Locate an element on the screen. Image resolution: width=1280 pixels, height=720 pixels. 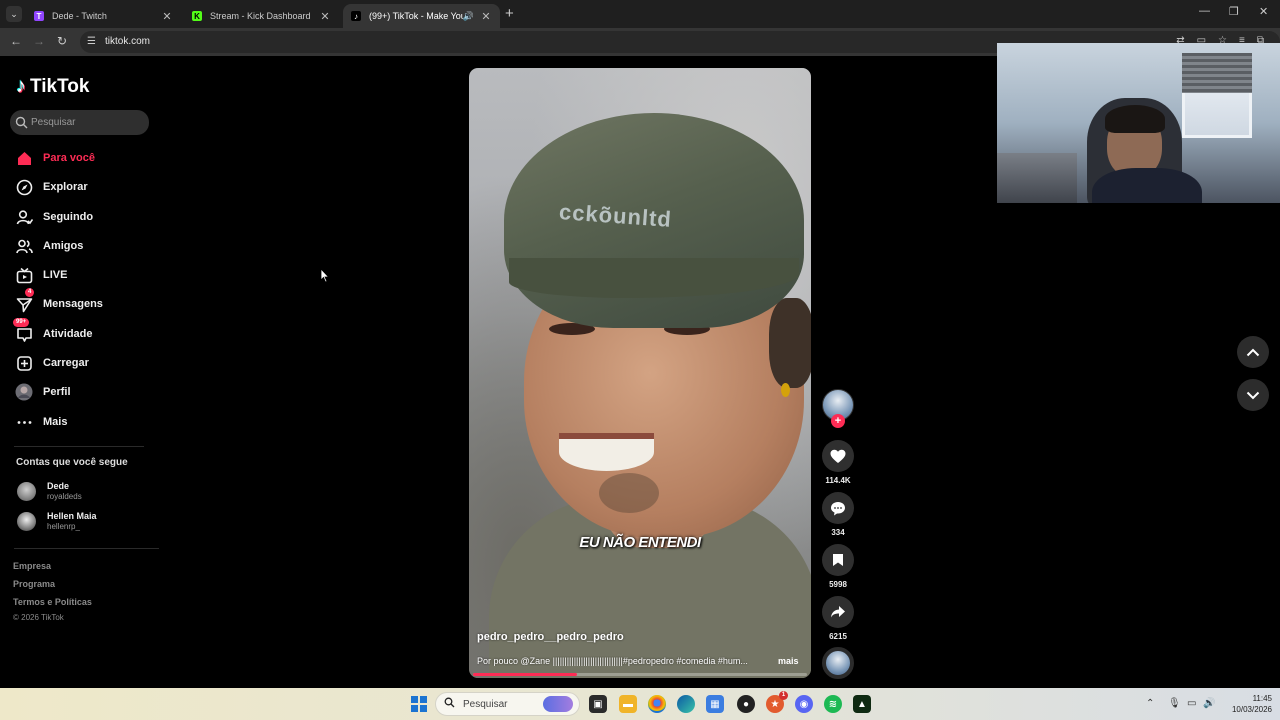
tab-search-chevron-icon: ⌄ is located at coordinates (14, 14).